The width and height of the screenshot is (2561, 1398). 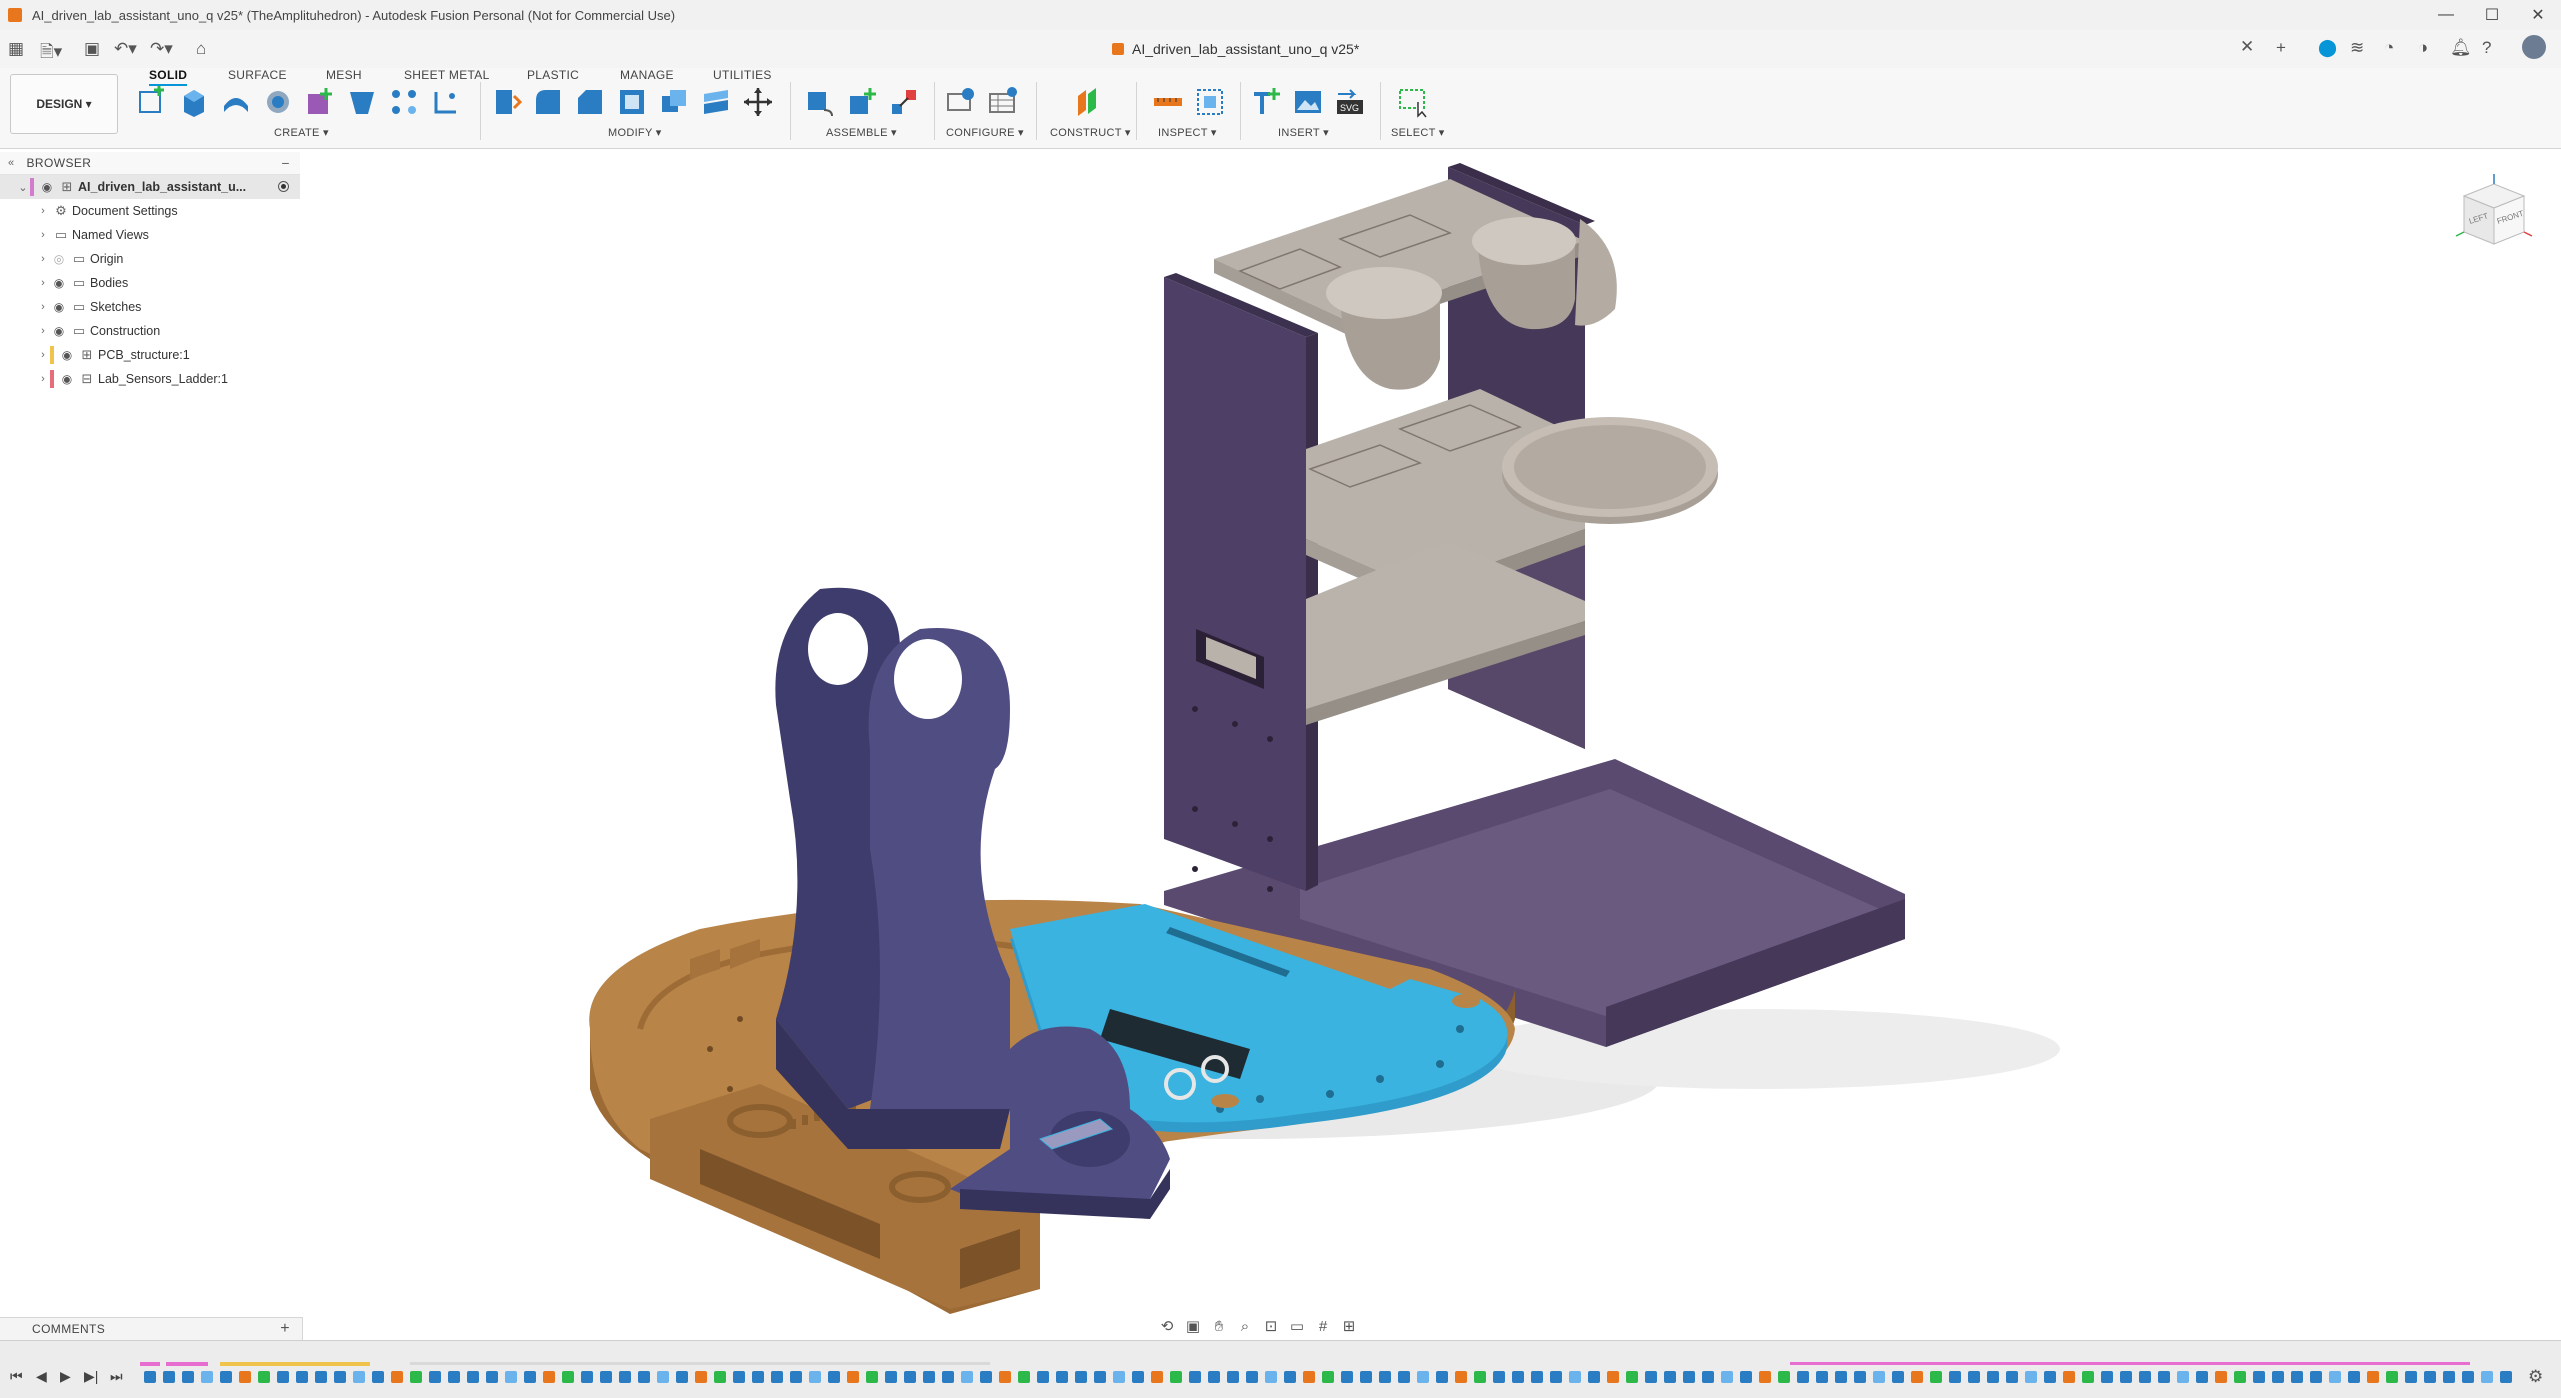 I want to click on help-icon: ?, so click(x=2486, y=48).